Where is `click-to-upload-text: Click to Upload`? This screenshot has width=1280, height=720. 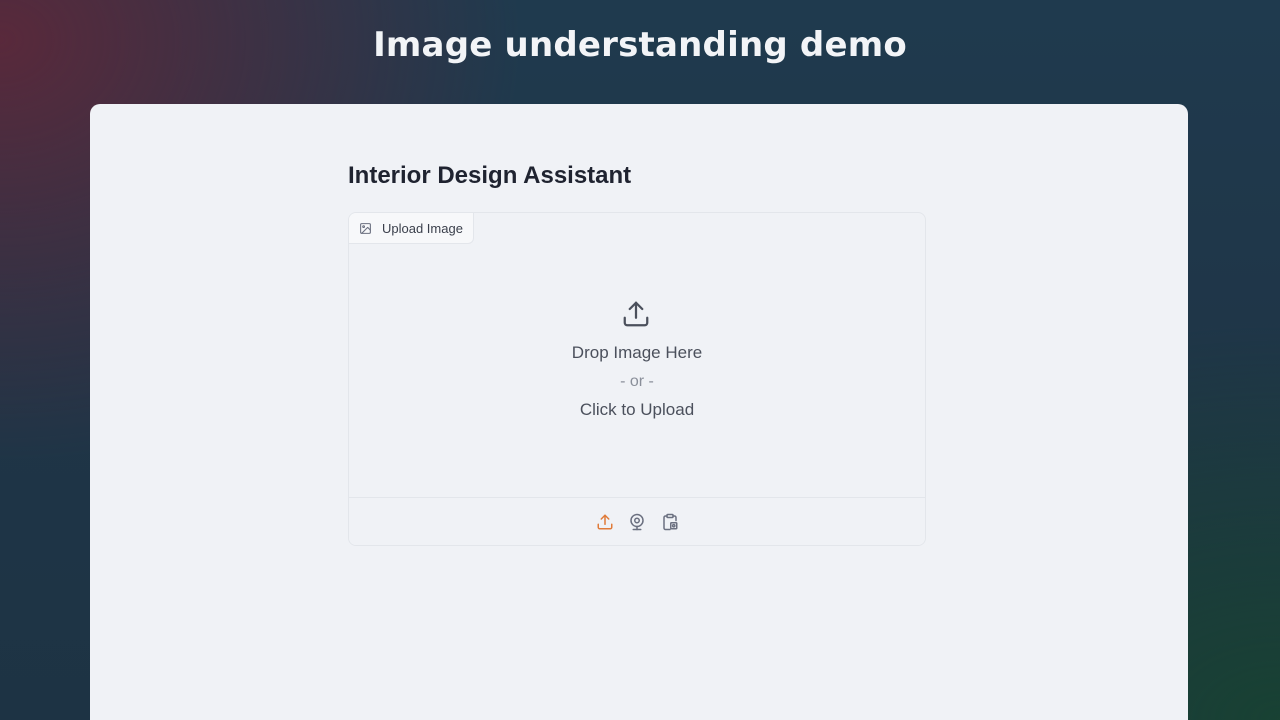
click-to-upload-text: Click to Upload is located at coordinates (637, 410).